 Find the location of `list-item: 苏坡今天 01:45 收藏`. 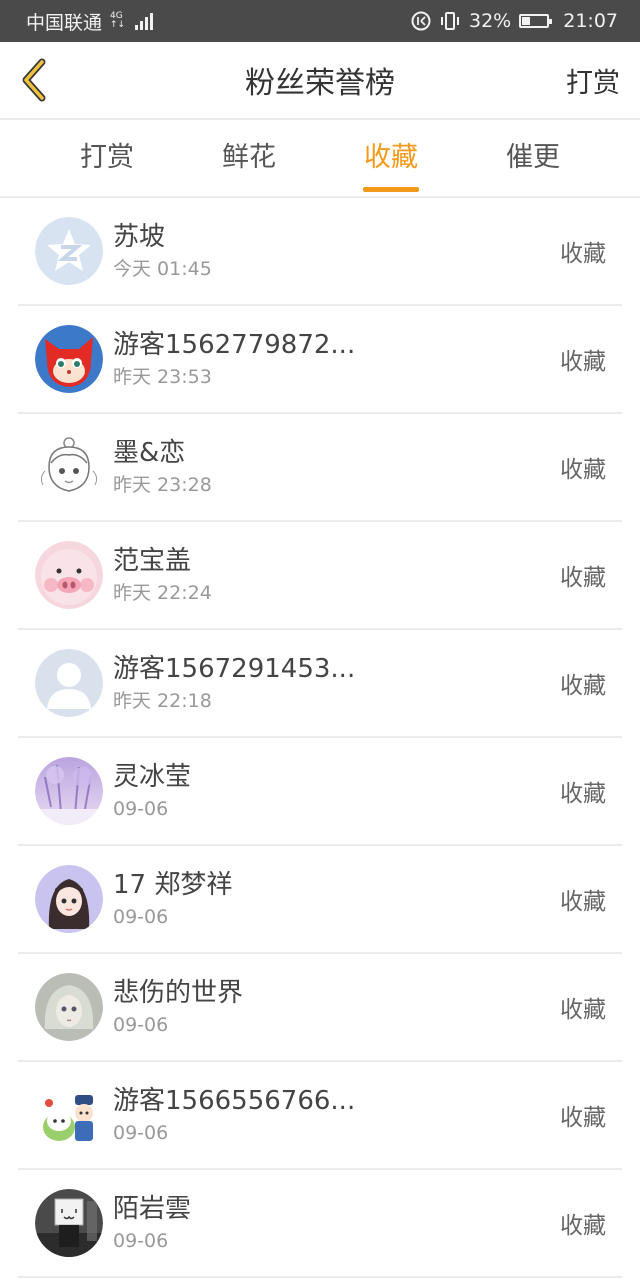

list-item: 苏坡今天 01:45 收藏 is located at coordinates (320, 252).